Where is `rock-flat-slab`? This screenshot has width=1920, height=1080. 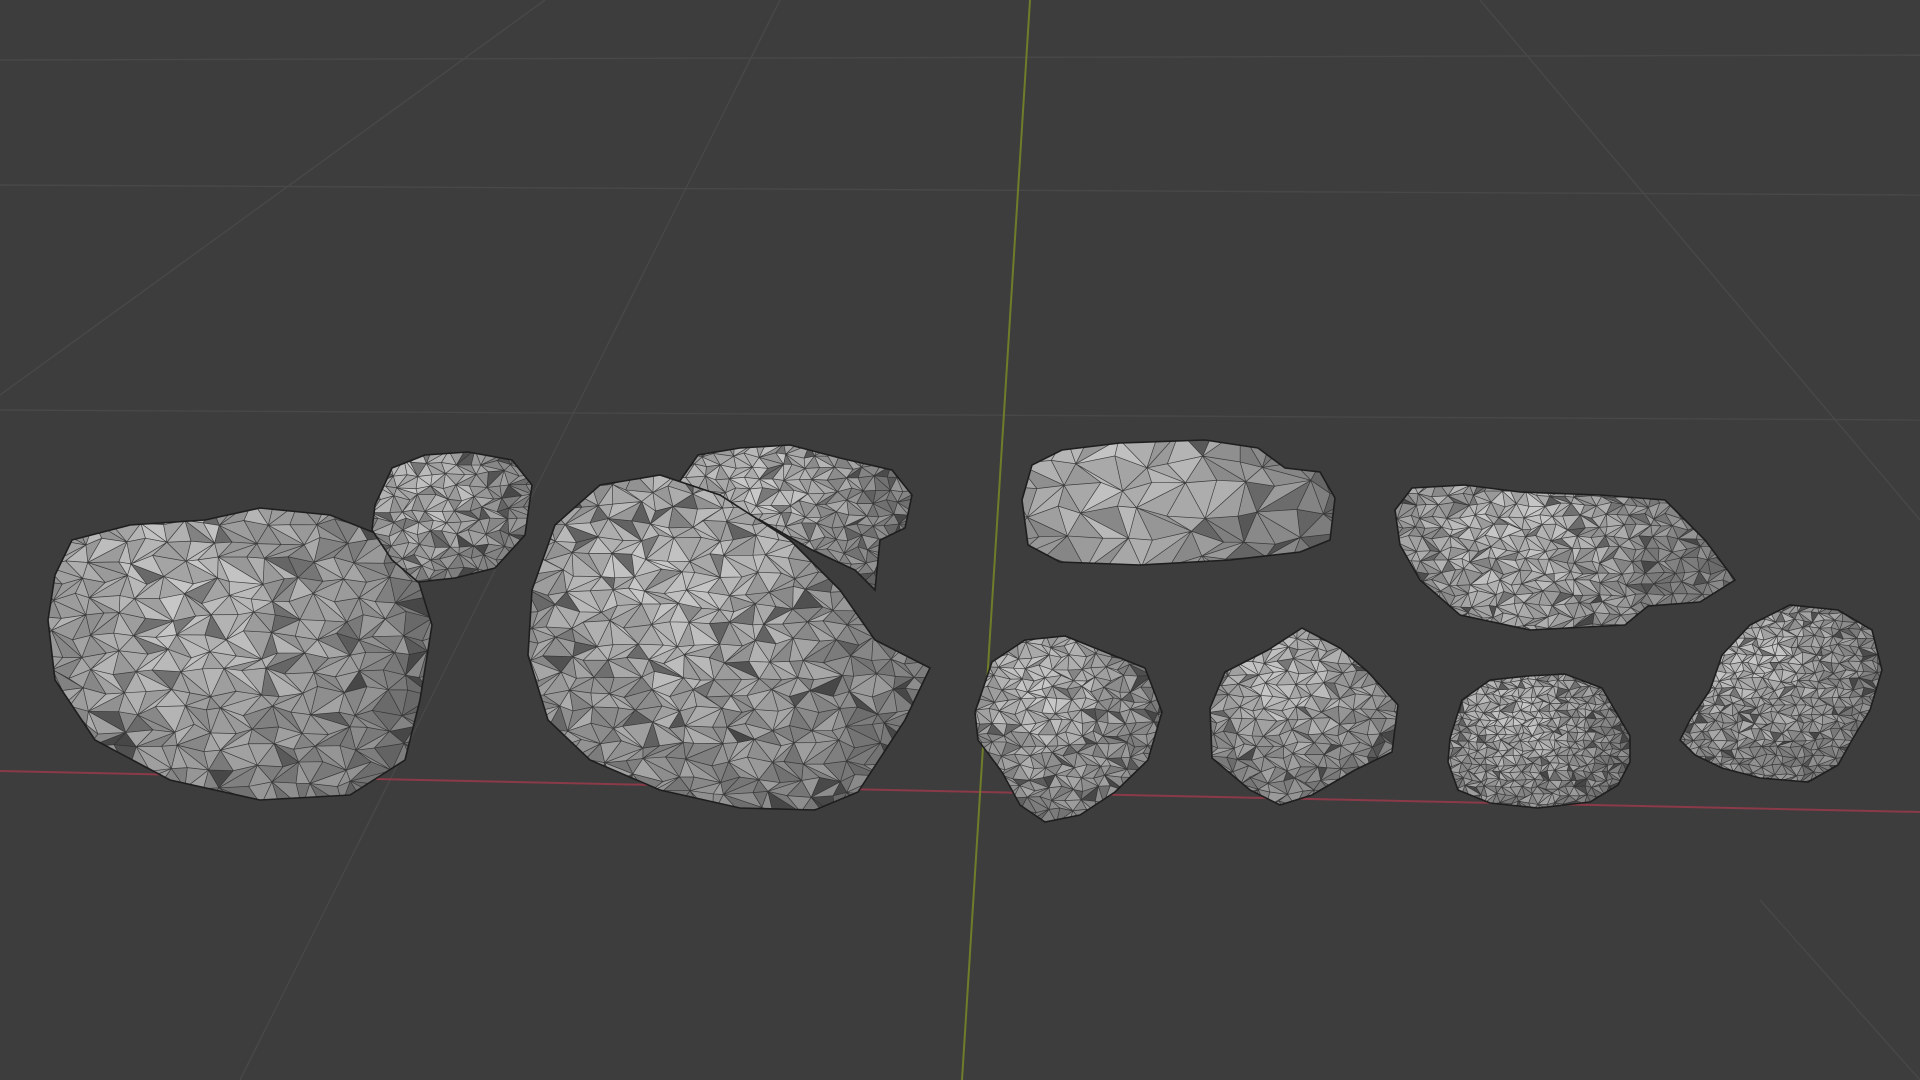 rock-flat-slab is located at coordinates (1196, 499).